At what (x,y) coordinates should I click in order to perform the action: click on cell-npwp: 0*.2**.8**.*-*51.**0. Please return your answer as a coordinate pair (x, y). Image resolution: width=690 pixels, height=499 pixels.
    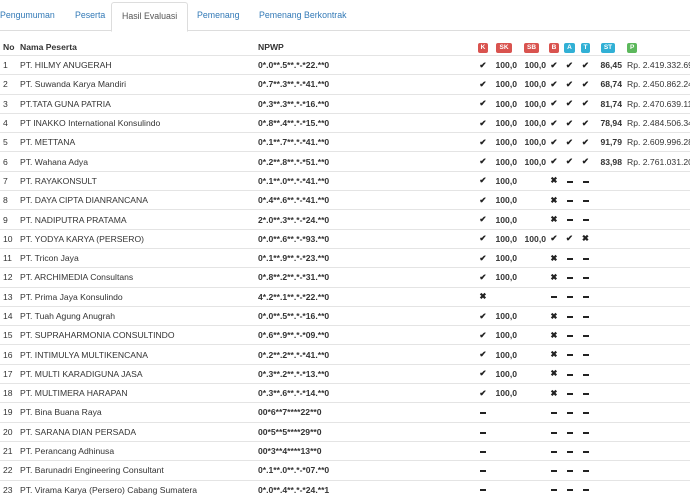
    Looking at the image, I should click on (366, 161).